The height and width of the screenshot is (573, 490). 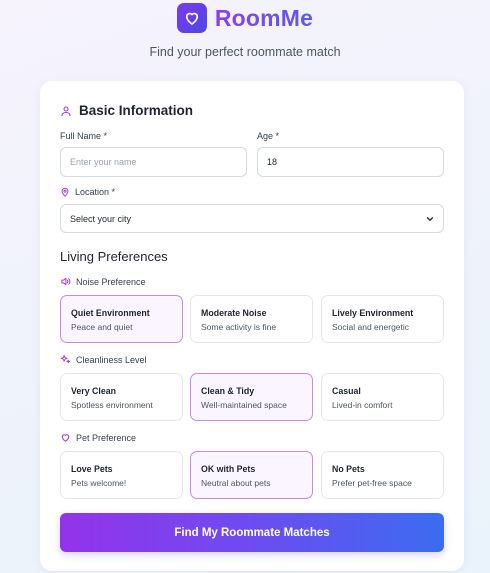 What do you see at coordinates (382, 397) in the screenshot?
I see `cleanliness-option-casual: Casual Lived-in comfort` at bounding box center [382, 397].